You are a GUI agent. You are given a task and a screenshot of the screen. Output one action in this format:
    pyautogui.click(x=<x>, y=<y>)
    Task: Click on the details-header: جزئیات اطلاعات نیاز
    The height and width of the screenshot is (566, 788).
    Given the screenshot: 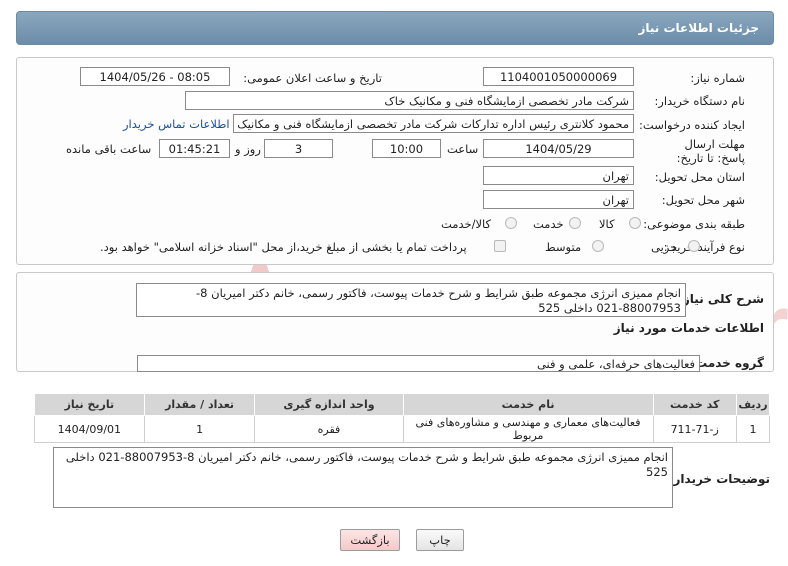 What is the action you would take?
    pyautogui.click(x=395, y=28)
    